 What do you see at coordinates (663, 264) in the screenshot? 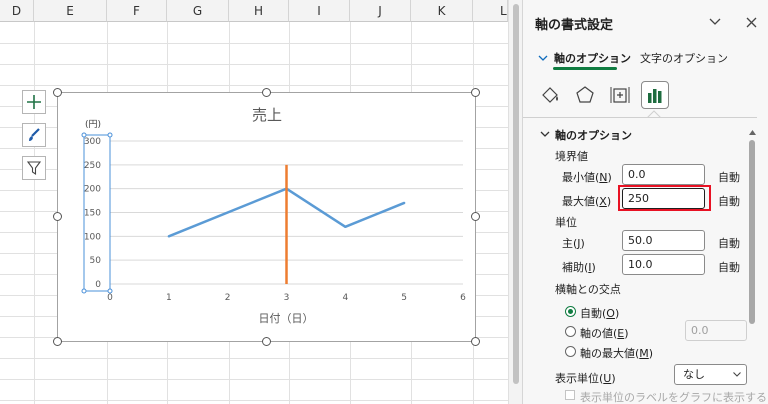
I see `minor-unit-input: 10.0` at bounding box center [663, 264].